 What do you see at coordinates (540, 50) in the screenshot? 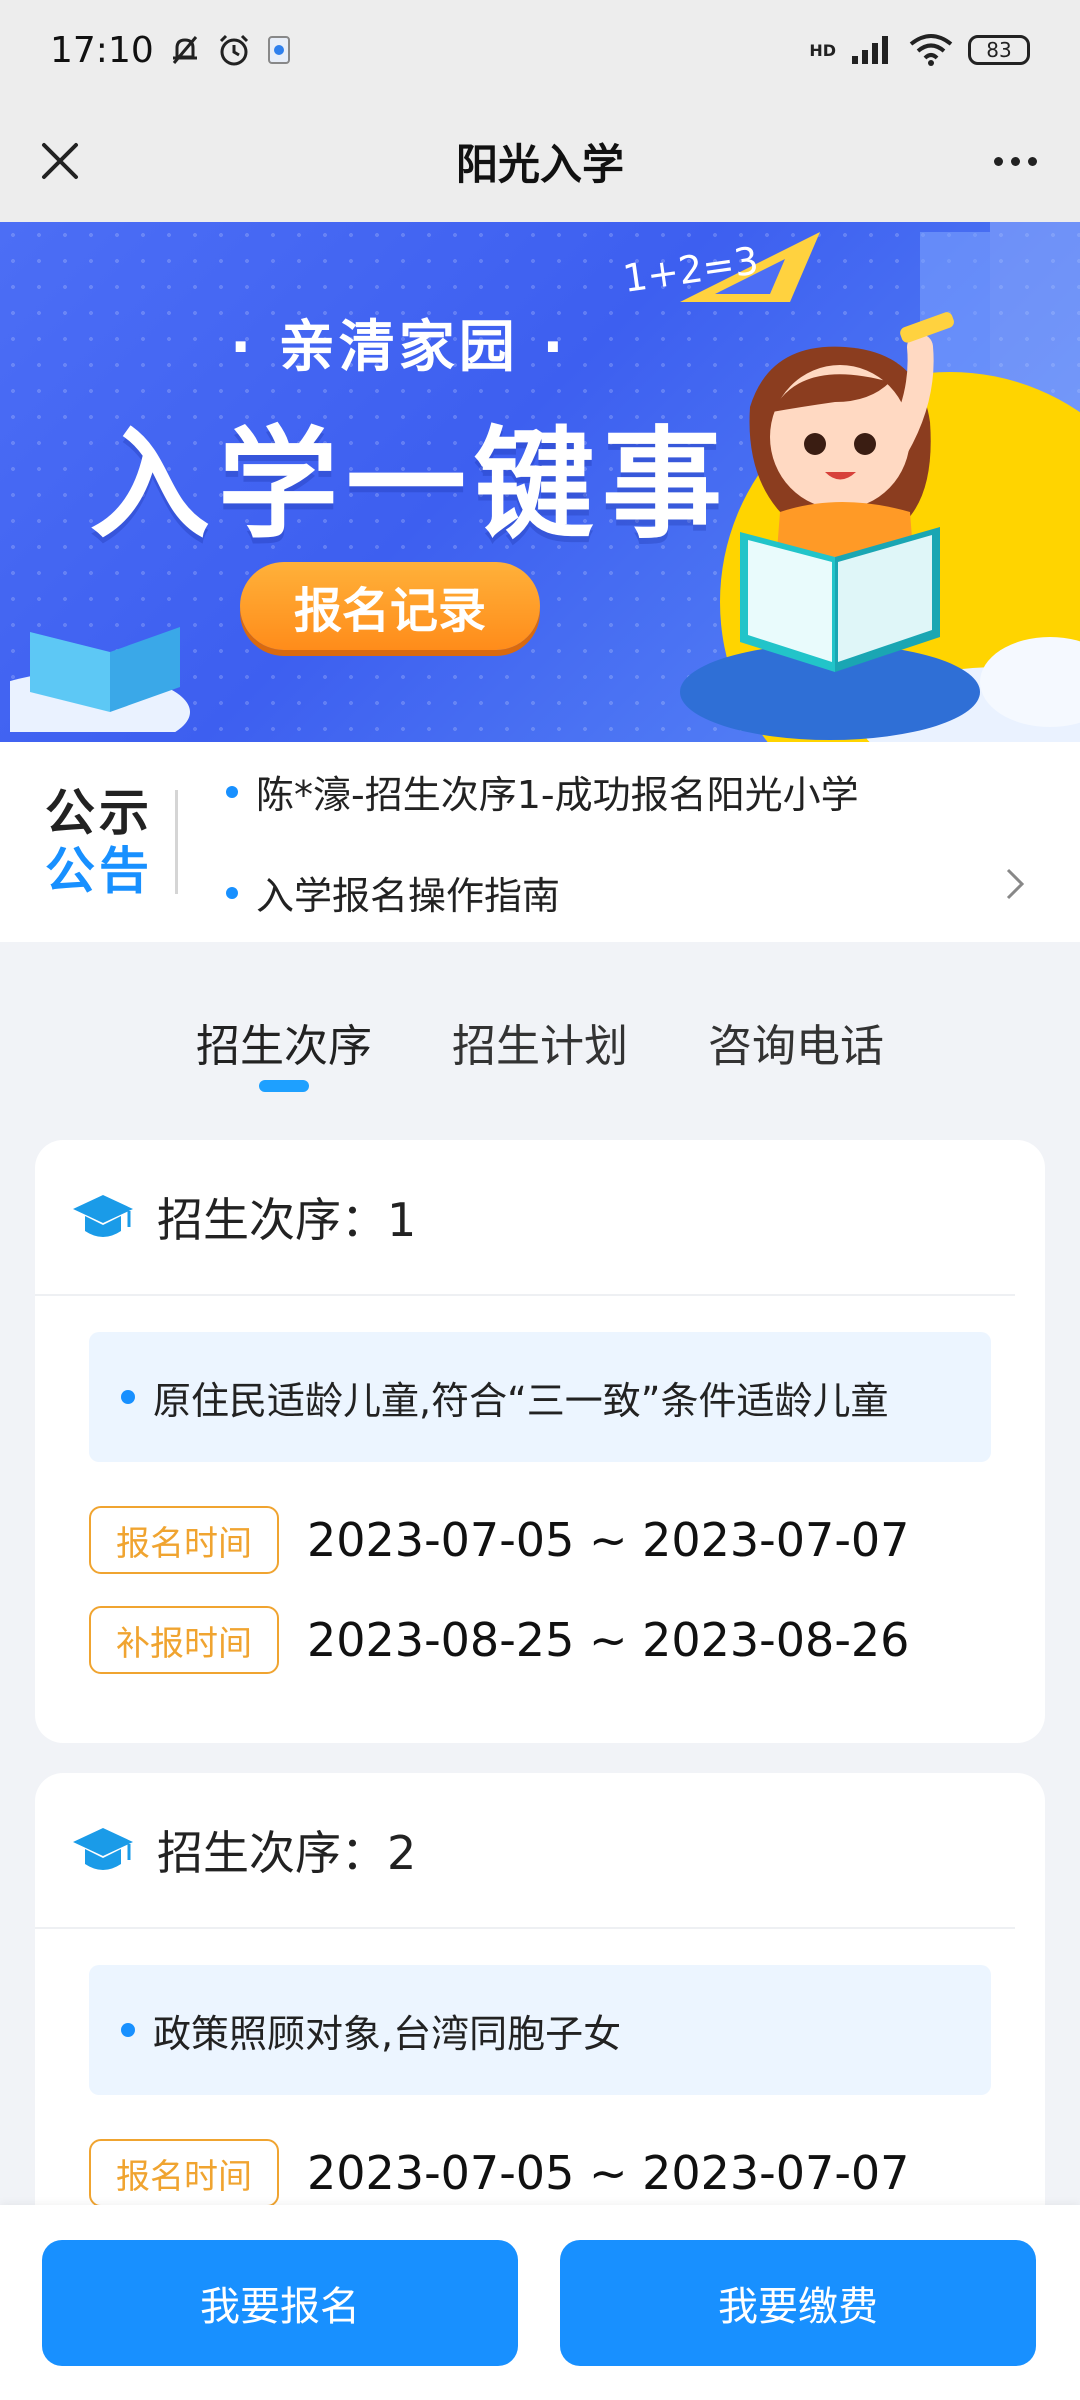
I see `status-bar: 17:10 HD 83` at bounding box center [540, 50].